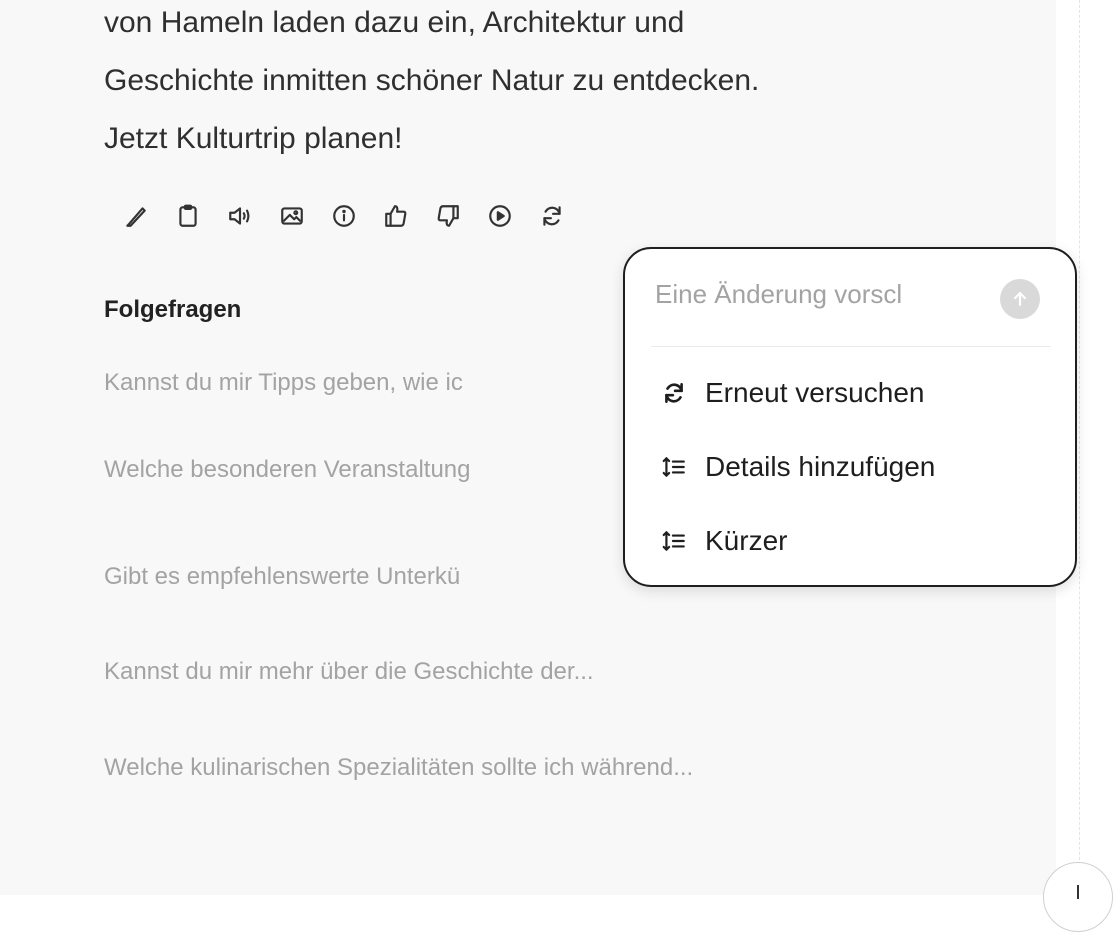  I want to click on scroll-button, so click(1078, 897).